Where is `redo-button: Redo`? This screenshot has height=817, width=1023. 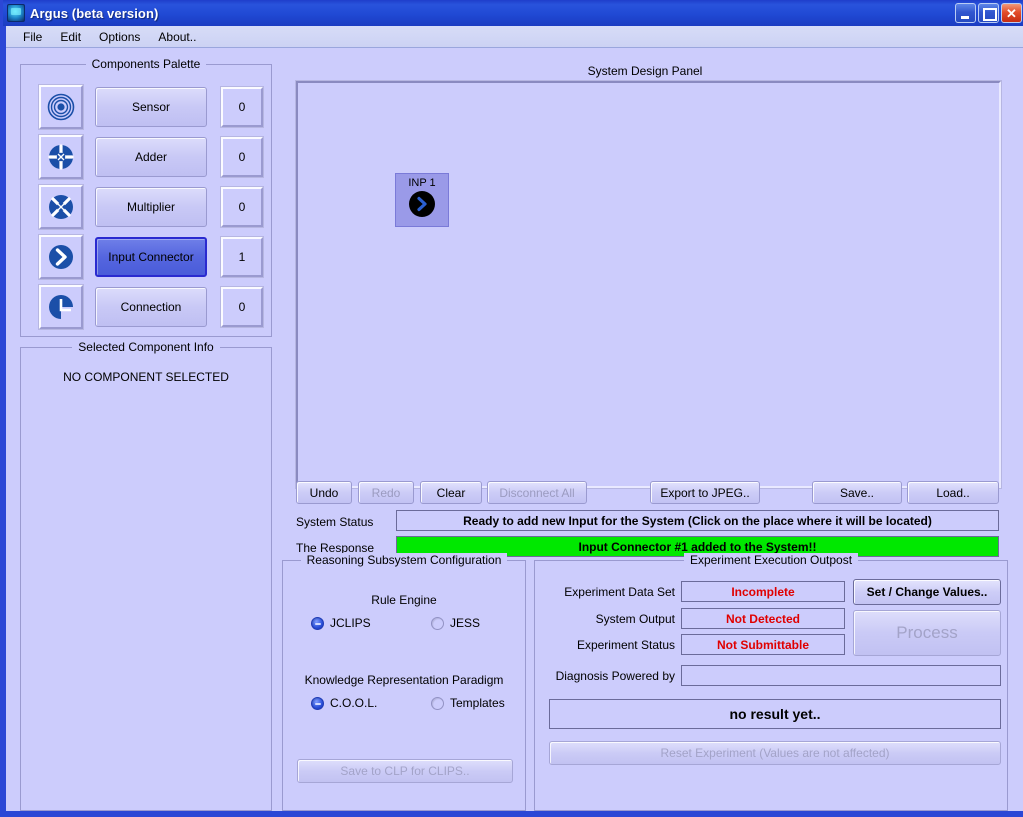 redo-button: Redo is located at coordinates (386, 492).